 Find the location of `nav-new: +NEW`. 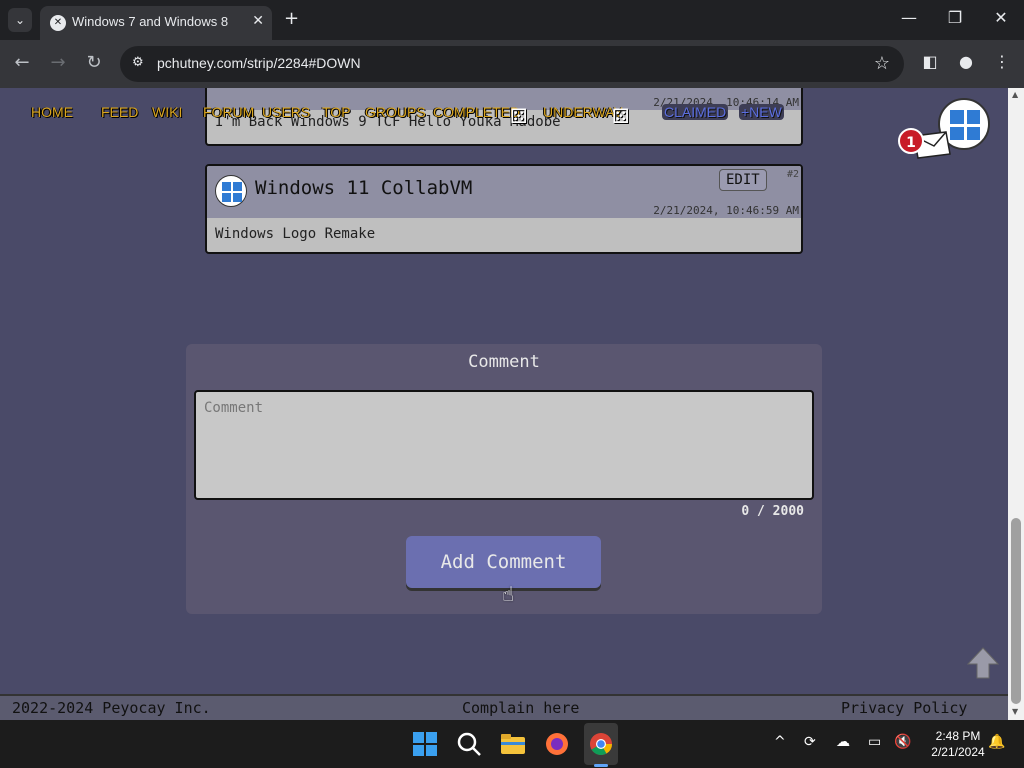

nav-new: +NEW is located at coordinates (761, 112).